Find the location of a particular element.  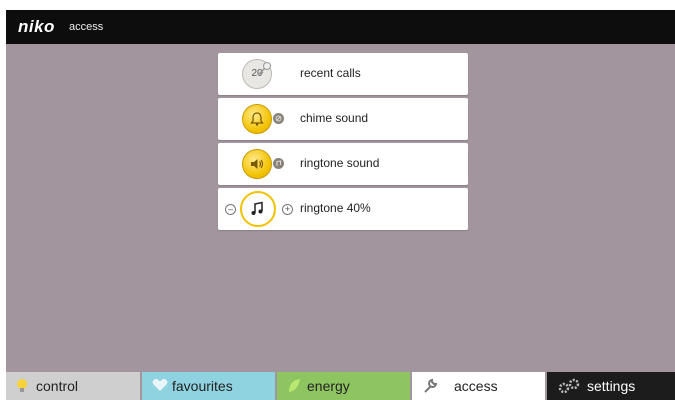

ringtone-sound-item: ringtone sound is located at coordinates (343, 164).